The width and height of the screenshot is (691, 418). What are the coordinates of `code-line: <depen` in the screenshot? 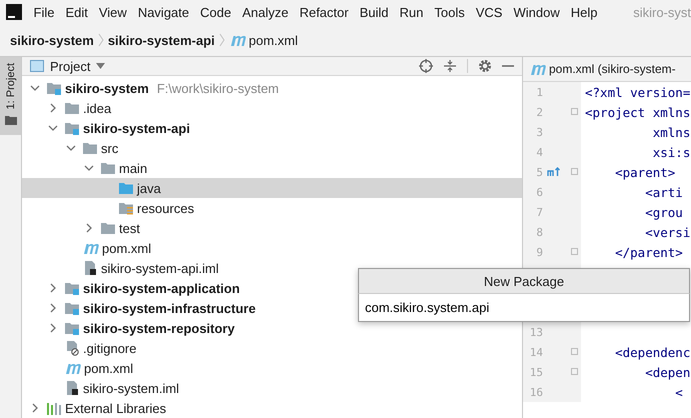 It's located at (667, 372).